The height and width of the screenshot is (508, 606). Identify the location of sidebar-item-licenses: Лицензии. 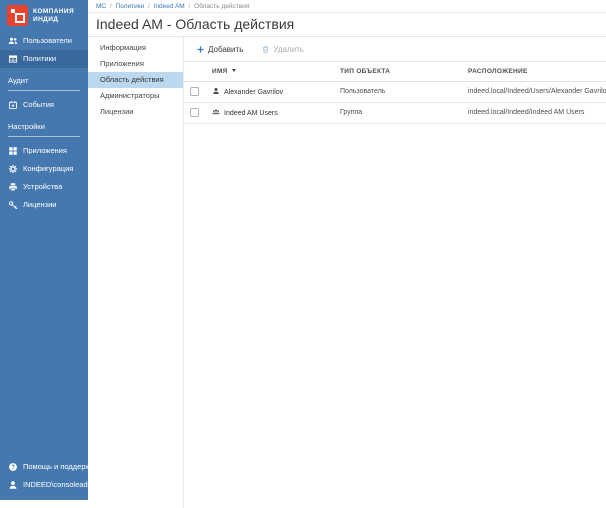
(44, 205).